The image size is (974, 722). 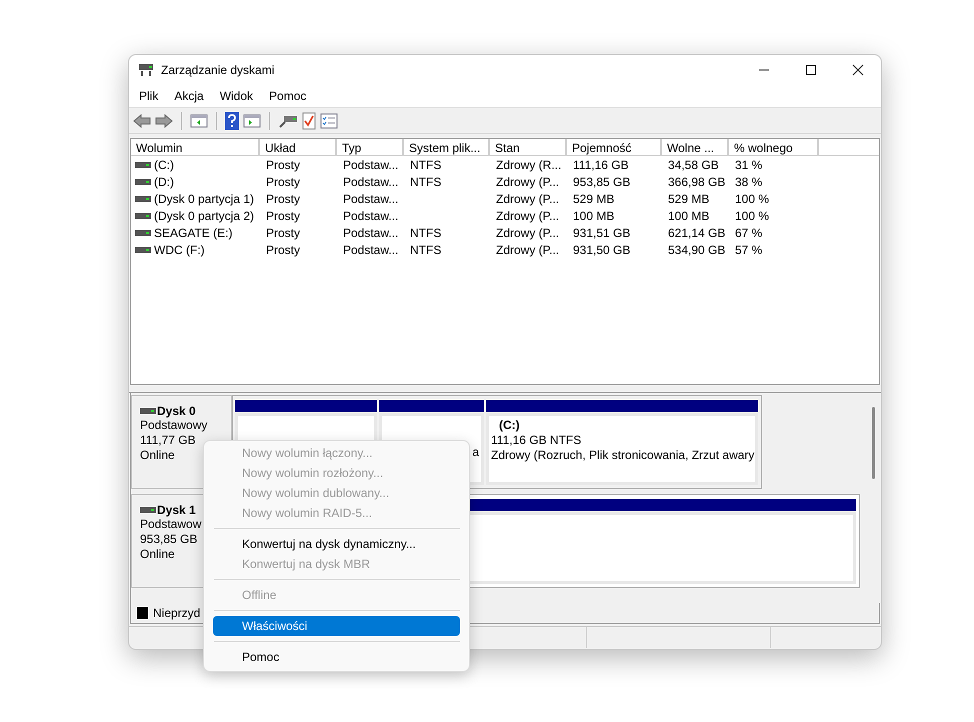 What do you see at coordinates (811, 70) in the screenshot?
I see `maximize-icon` at bounding box center [811, 70].